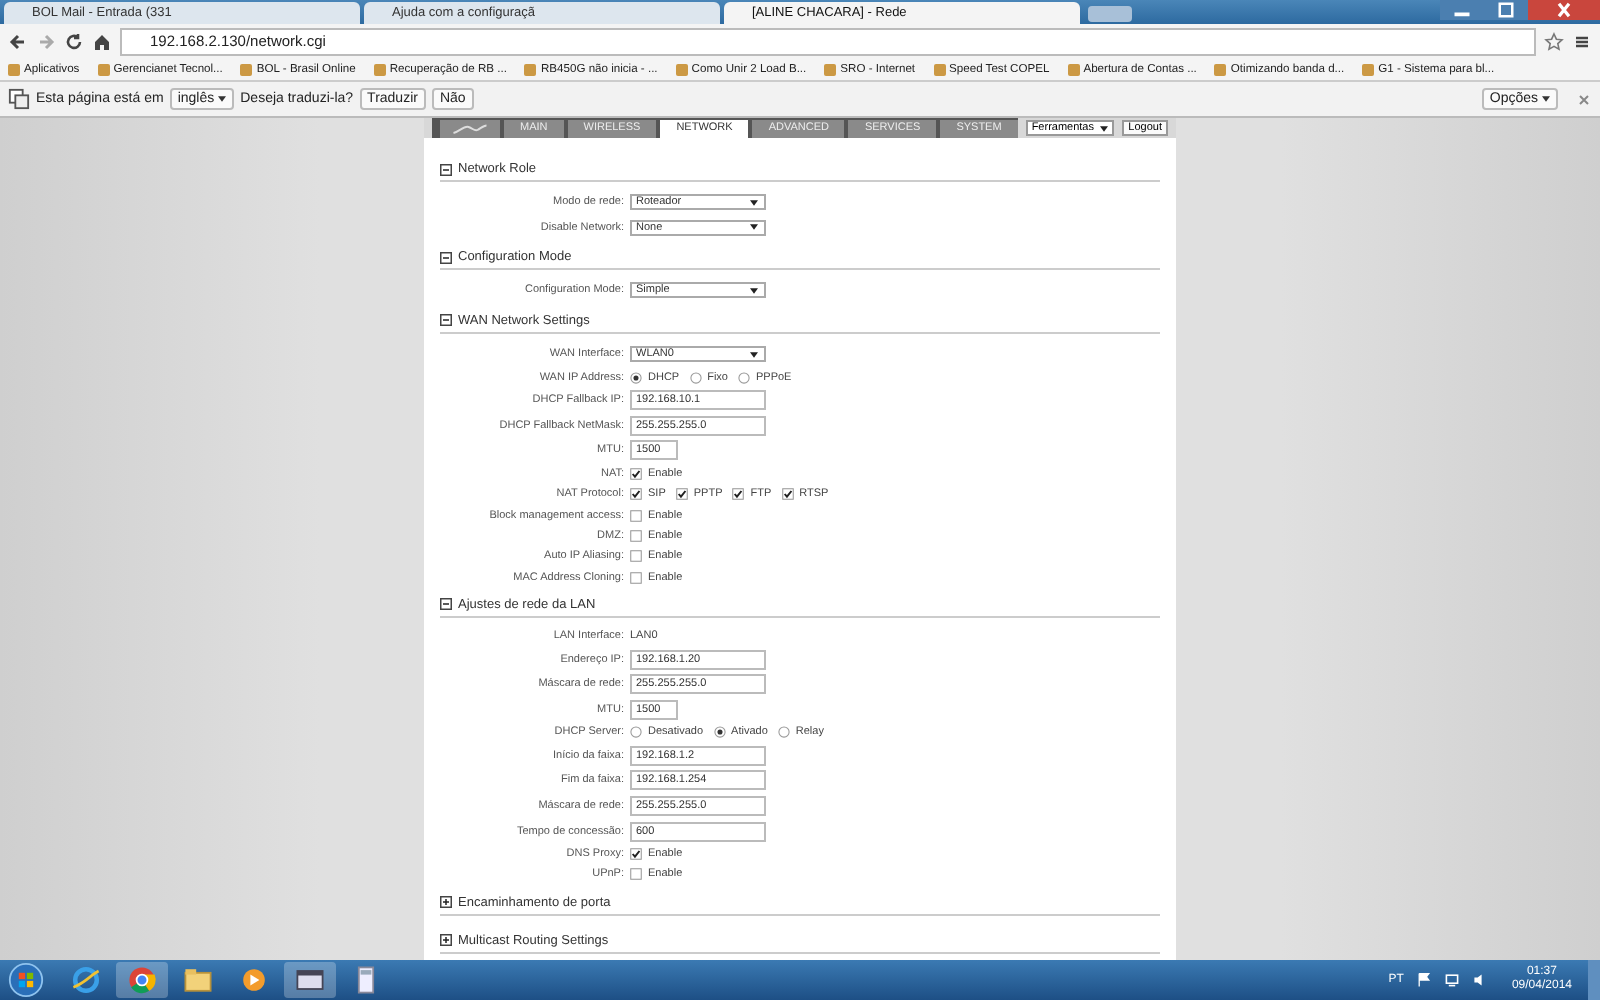 The image size is (1600, 1000). I want to click on chrome-icon, so click(142, 980).